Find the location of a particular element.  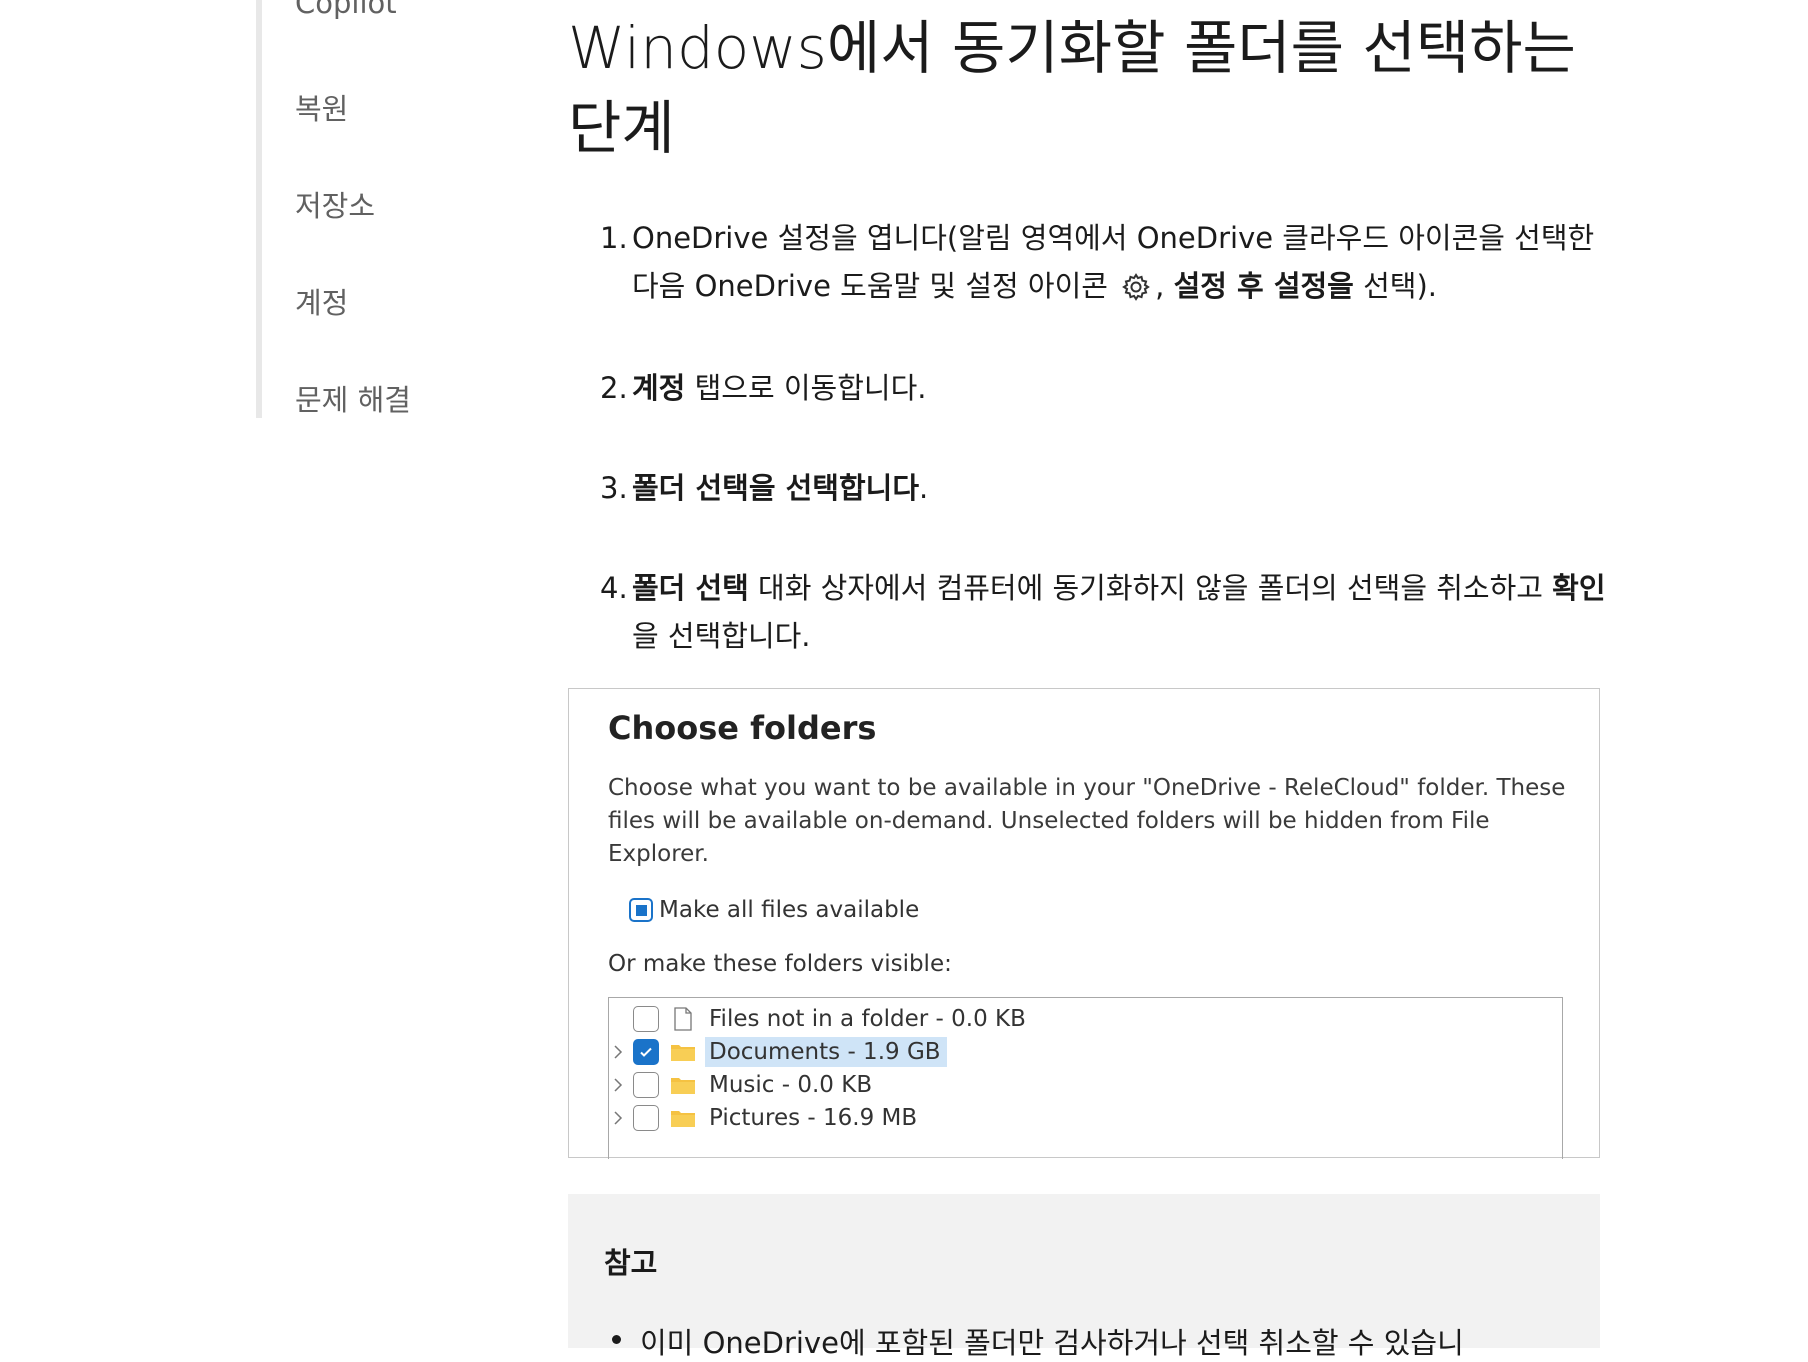

sidebar-item-restore: 복원 is located at coordinates (321, 107).